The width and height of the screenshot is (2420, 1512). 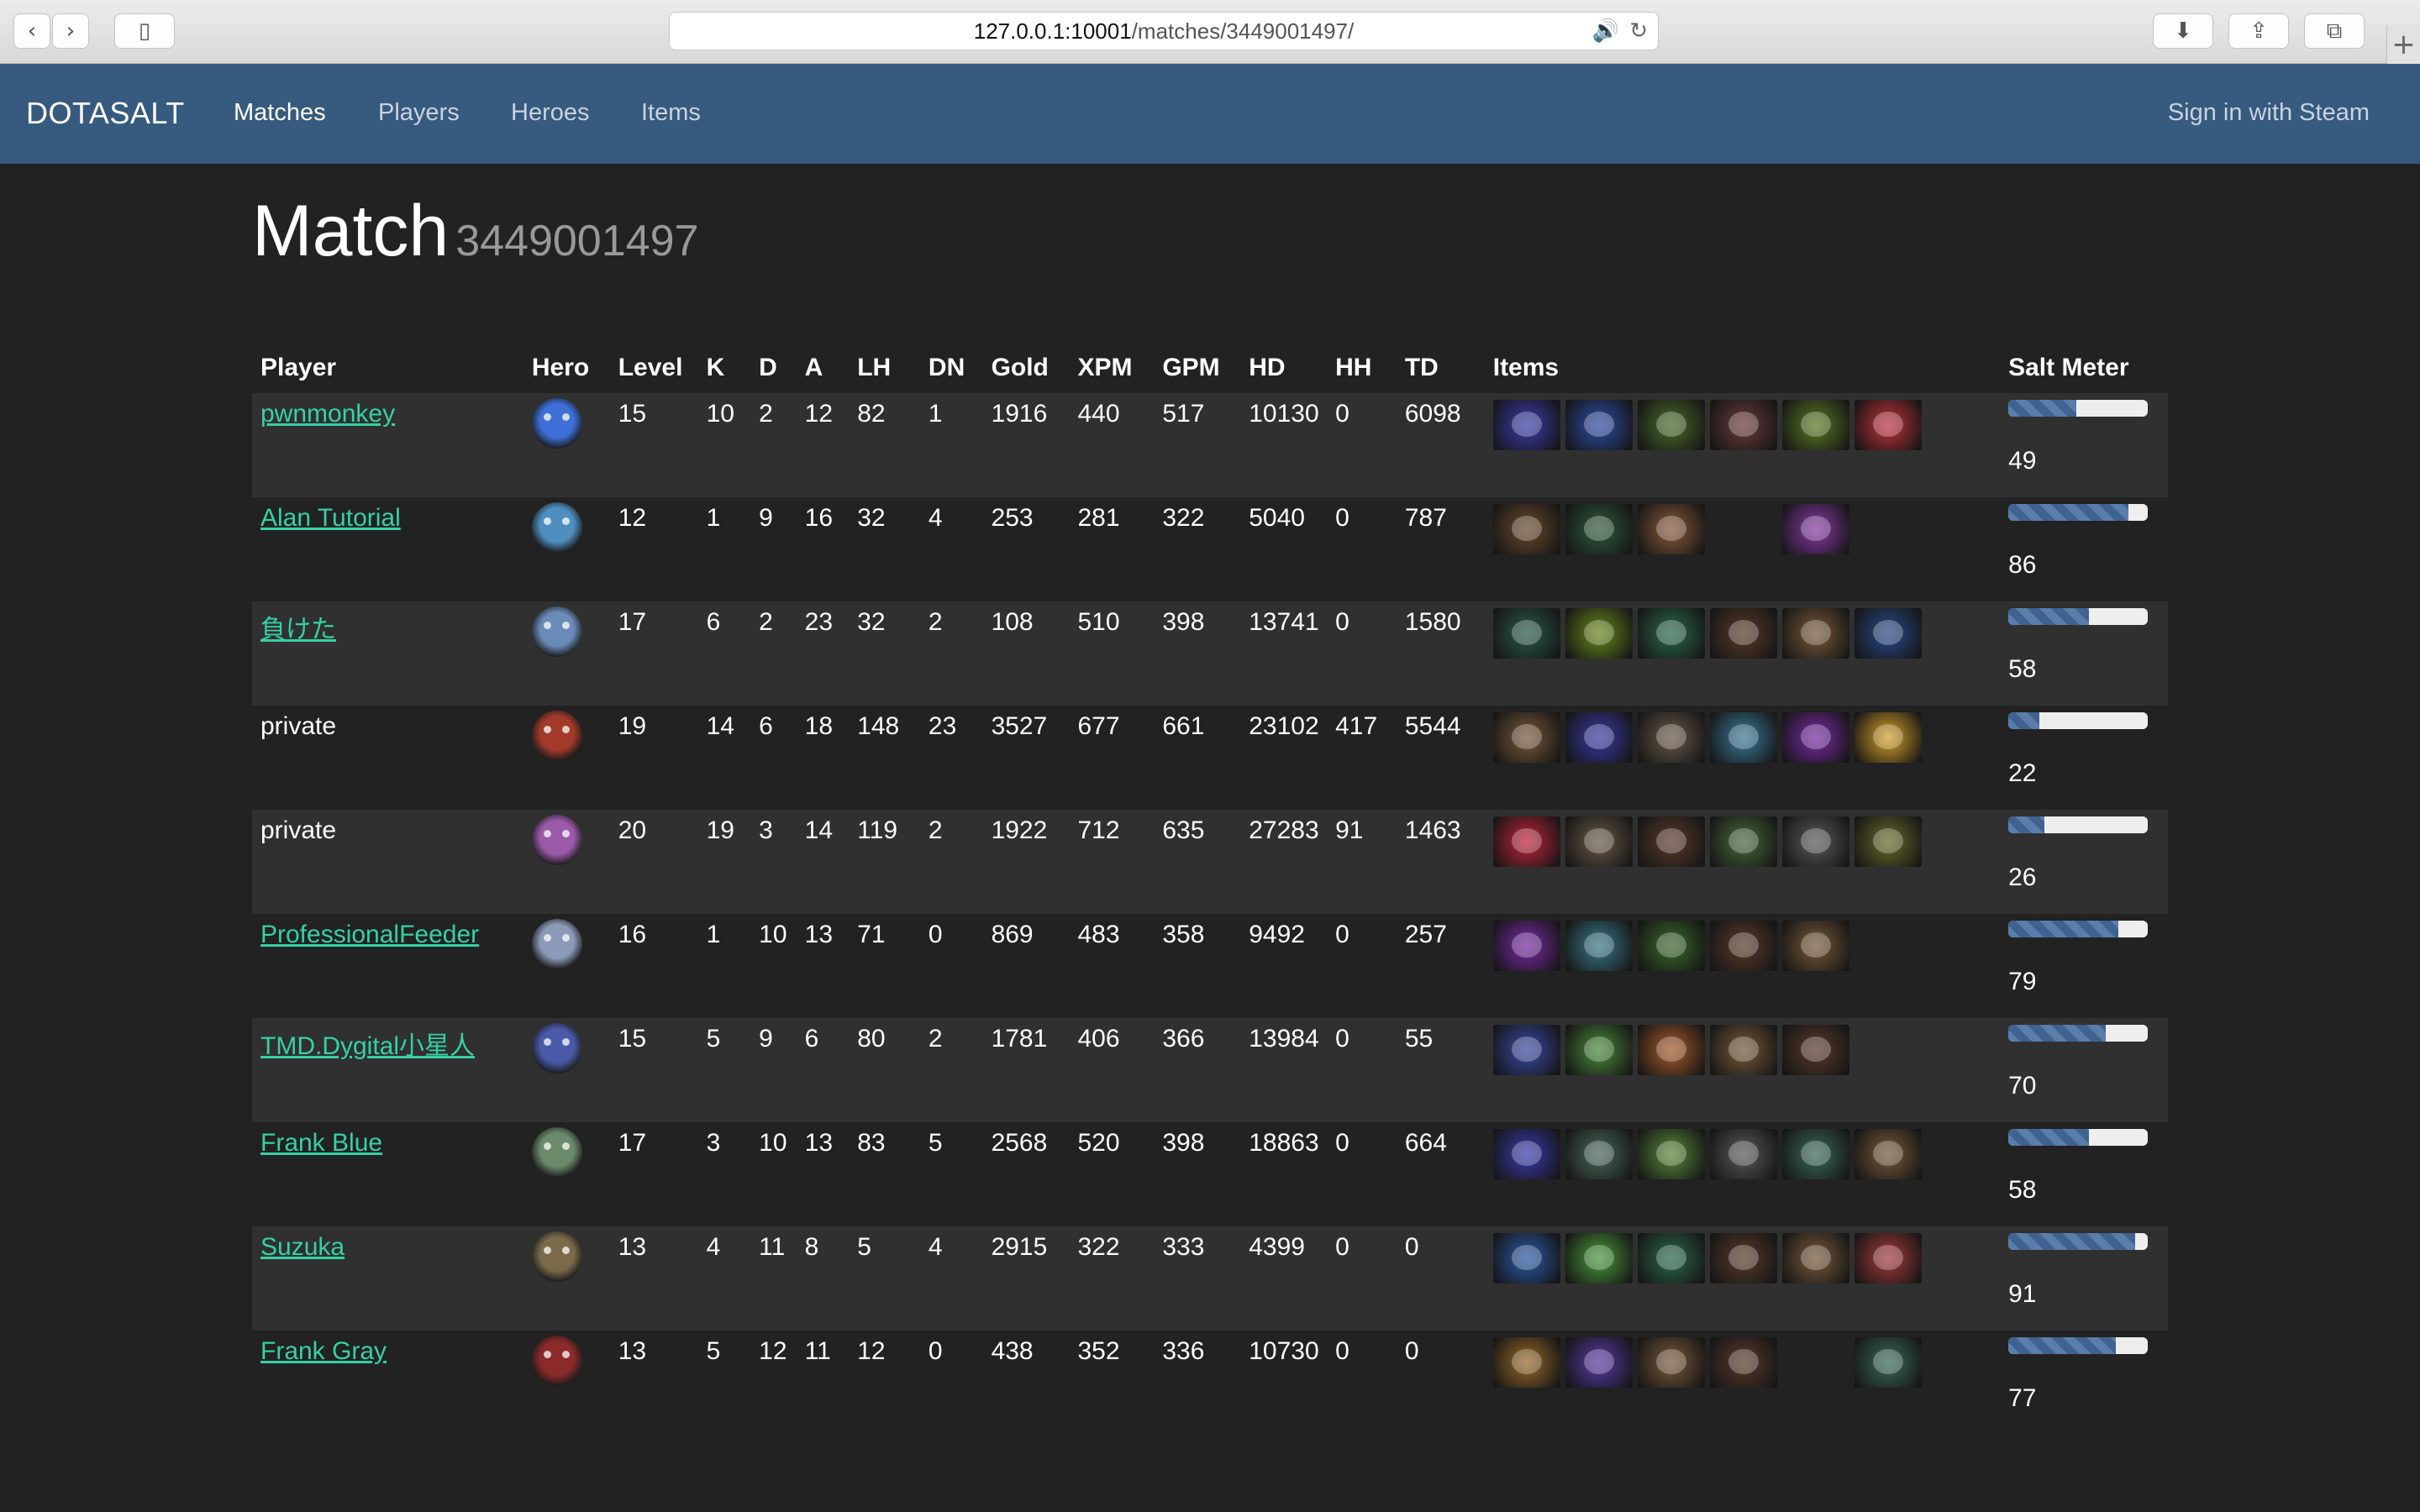 I want to click on address-bar: 127.0.0.1:10001/matches/3449001497/ 🔊 ↻, so click(x=1164, y=31).